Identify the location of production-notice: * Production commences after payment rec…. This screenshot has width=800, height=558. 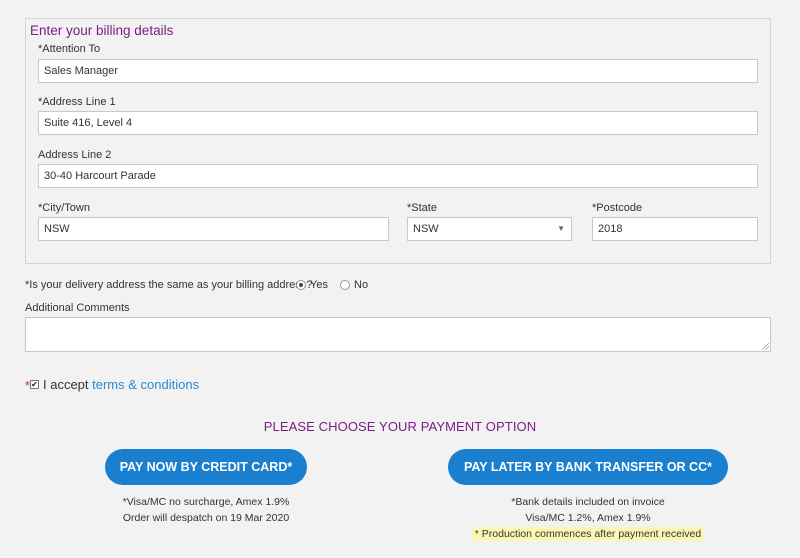
(588, 534).